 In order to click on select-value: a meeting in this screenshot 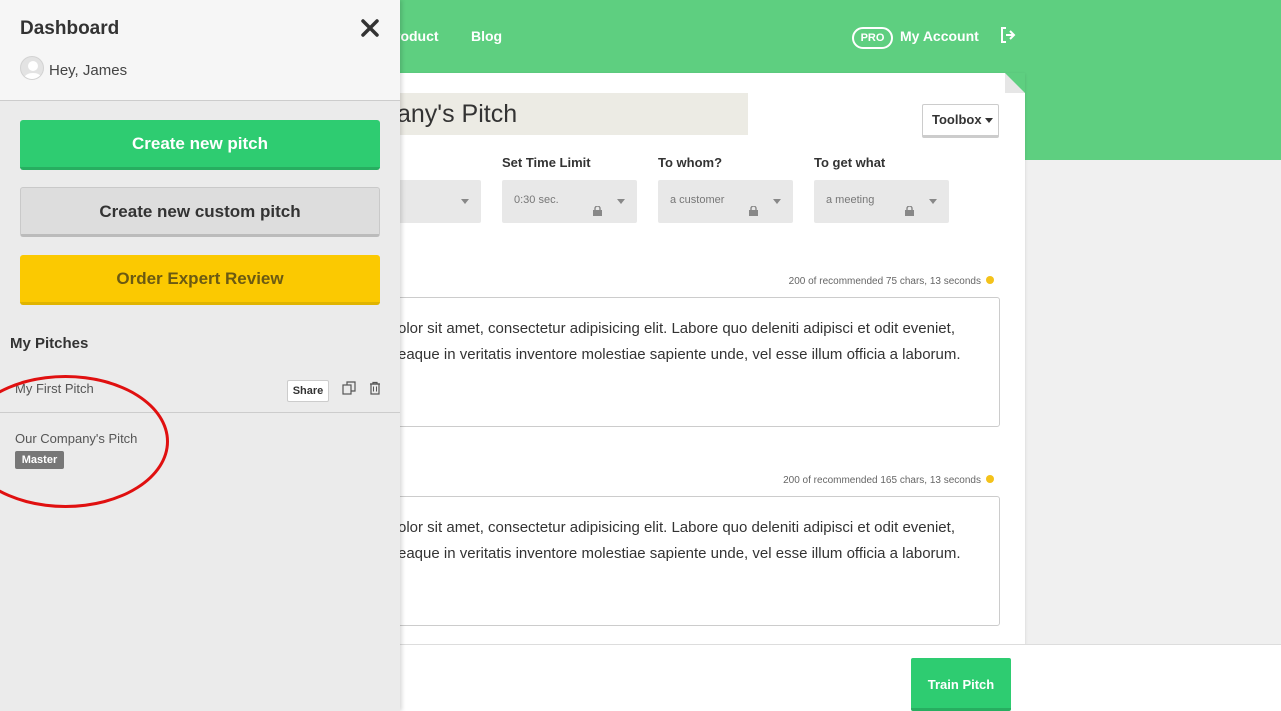, I will do `click(850, 200)`.